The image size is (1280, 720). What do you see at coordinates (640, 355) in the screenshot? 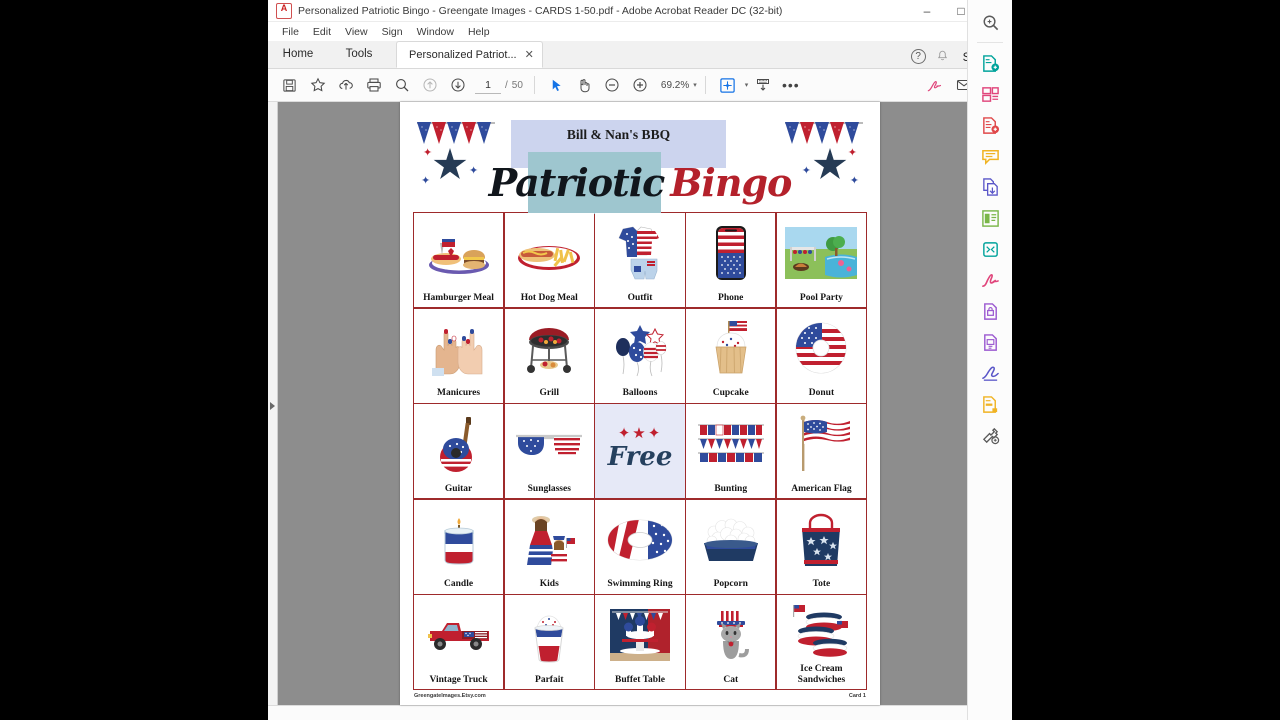
I see `bingo-cell-balloons: Balloons` at bounding box center [640, 355].